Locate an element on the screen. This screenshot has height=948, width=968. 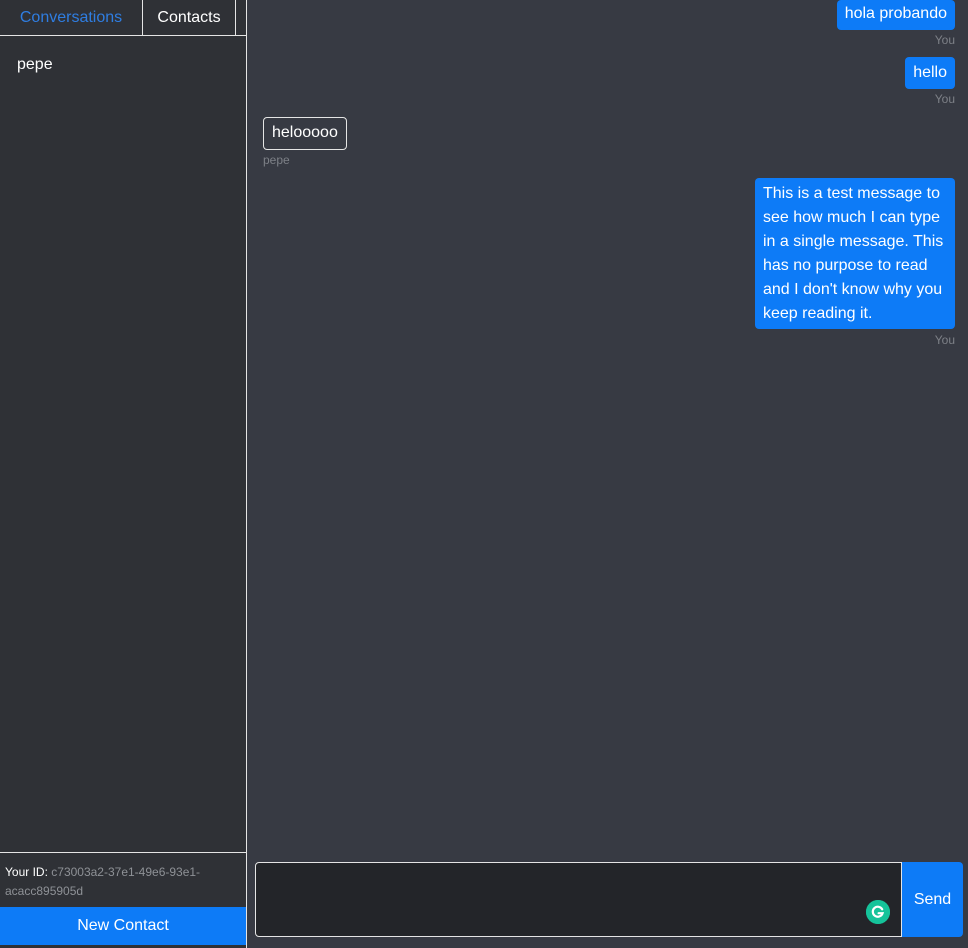
grammarly-icon is located at coordinates (878, 912).